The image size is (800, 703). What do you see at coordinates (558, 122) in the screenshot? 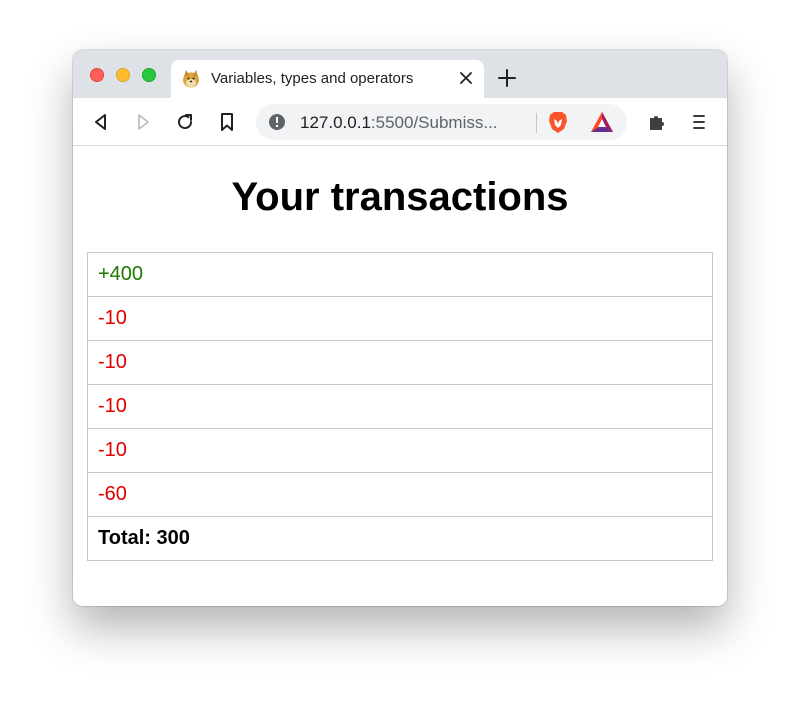
I see `brave-lion-icon` at bounding box center [558, 122].